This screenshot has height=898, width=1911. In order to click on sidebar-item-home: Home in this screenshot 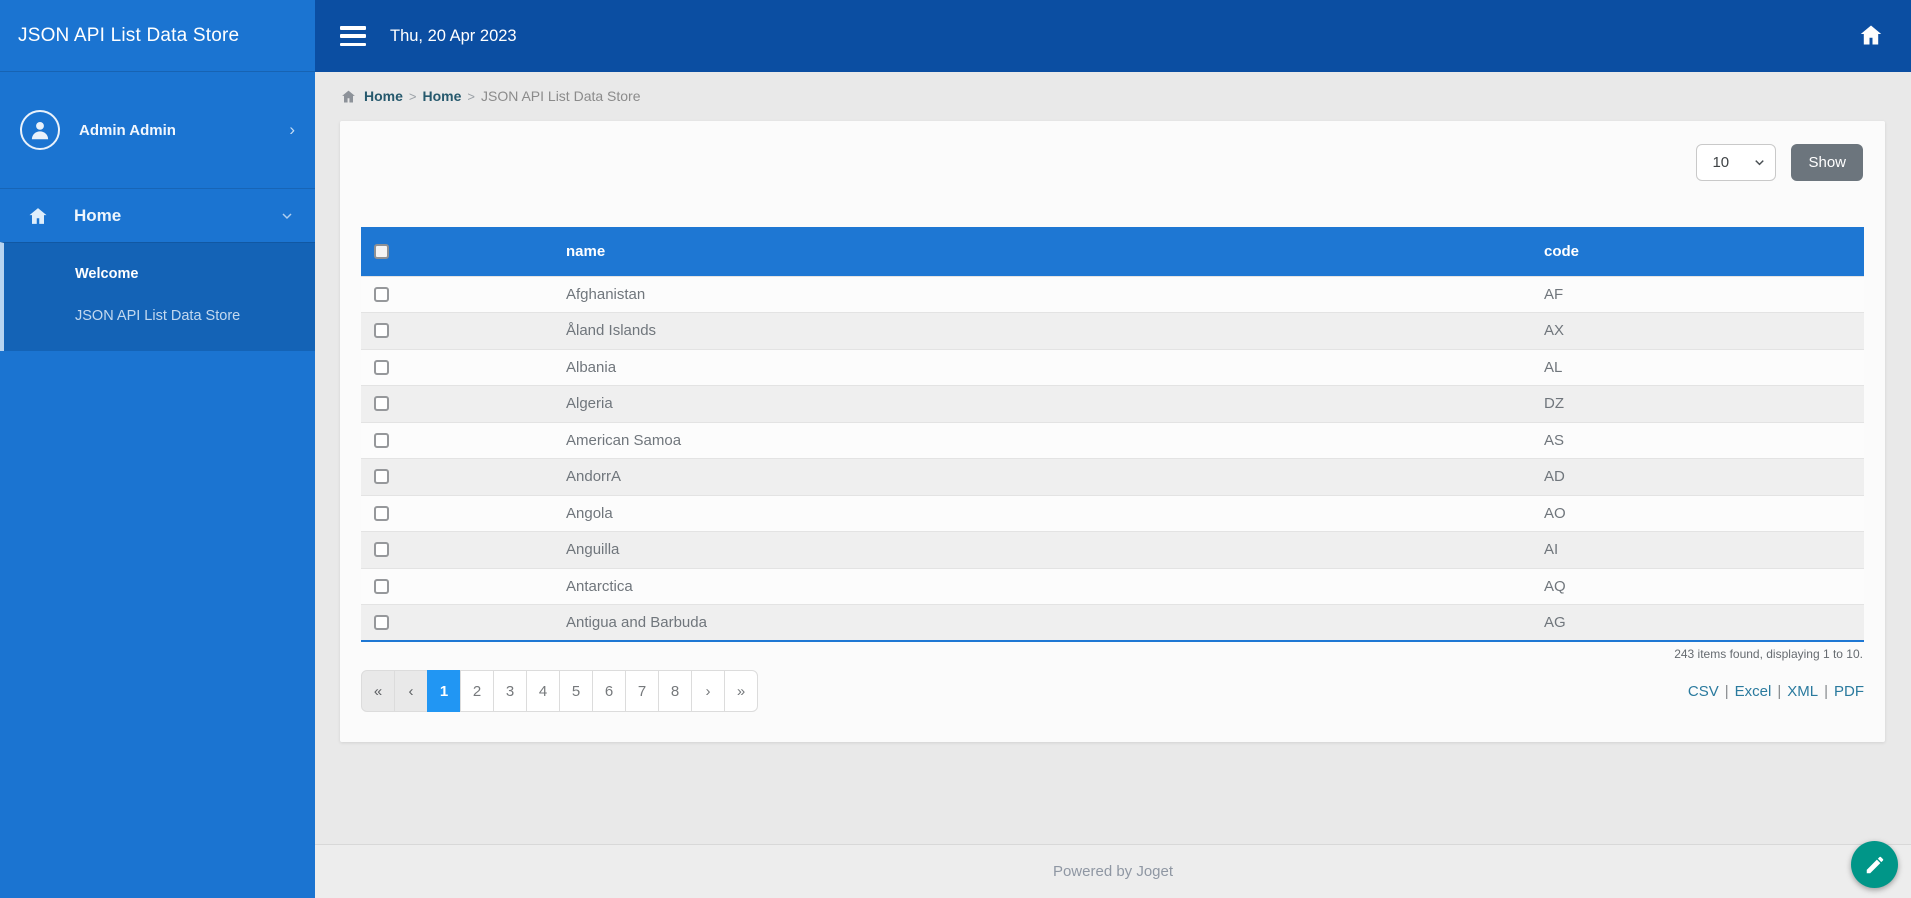, I will do `click(157, 215)`.